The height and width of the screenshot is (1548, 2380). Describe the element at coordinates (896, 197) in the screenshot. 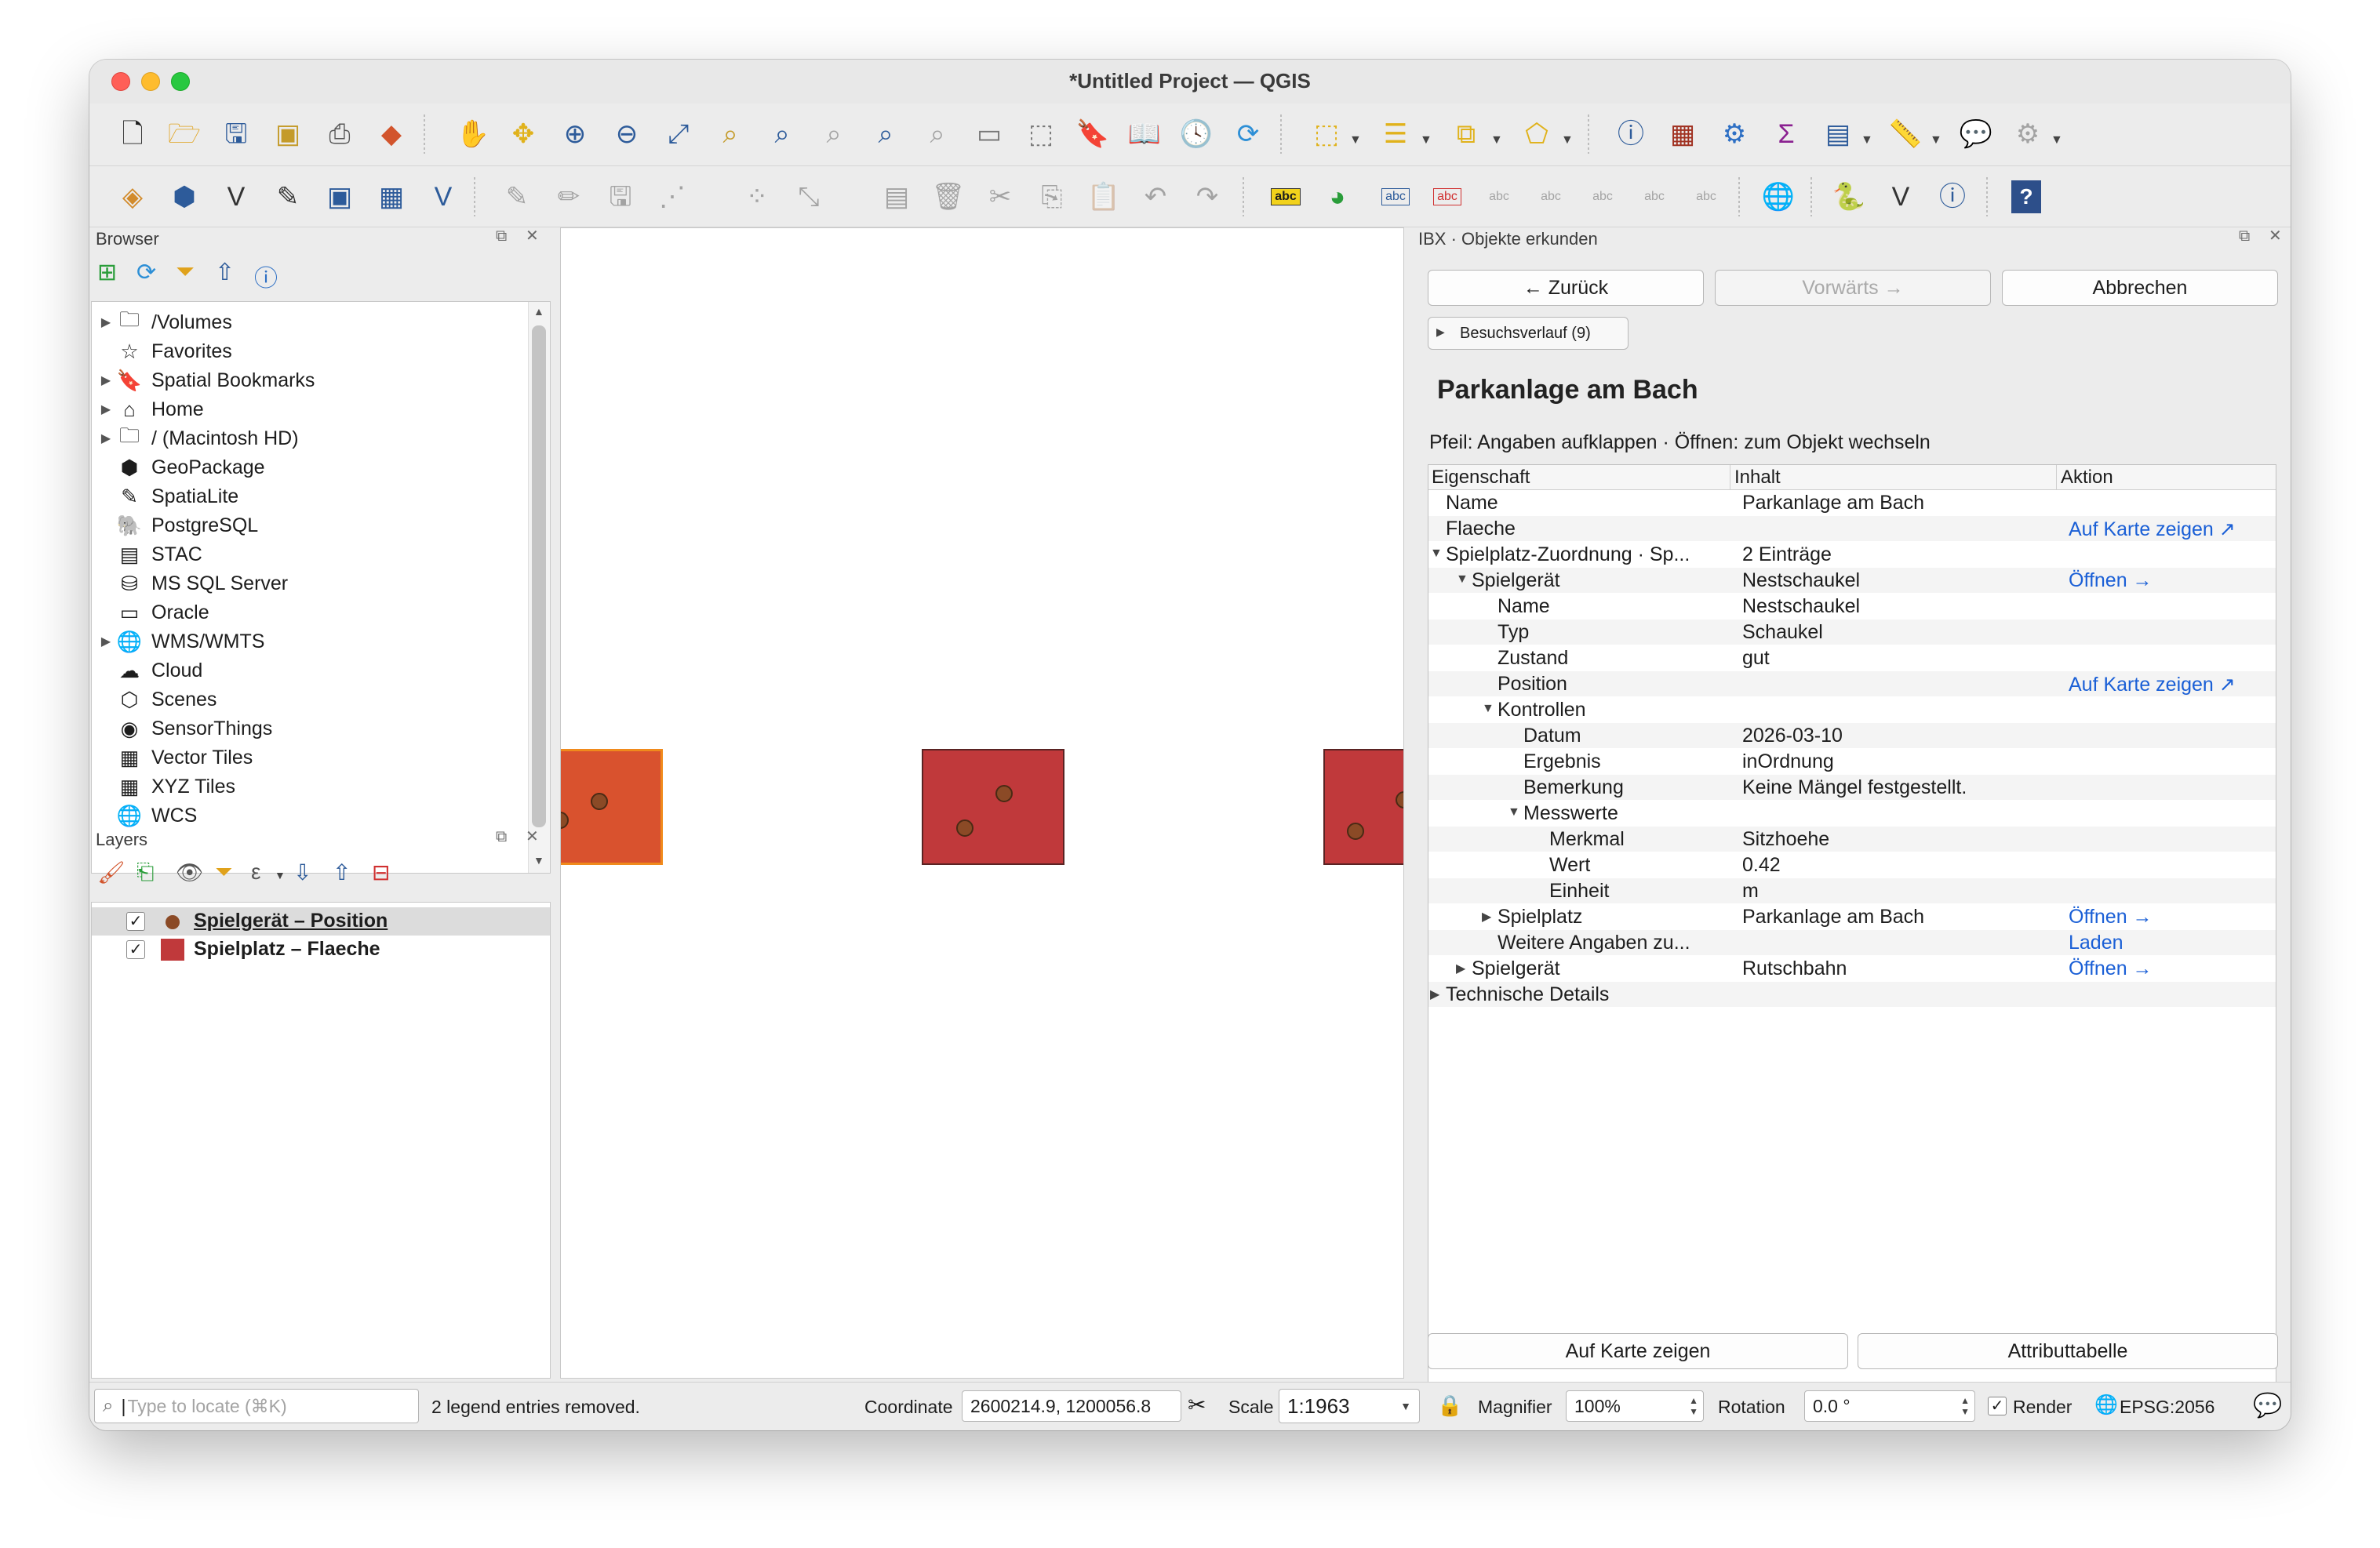

I see `delete-selected-icon: ▤` at that location.